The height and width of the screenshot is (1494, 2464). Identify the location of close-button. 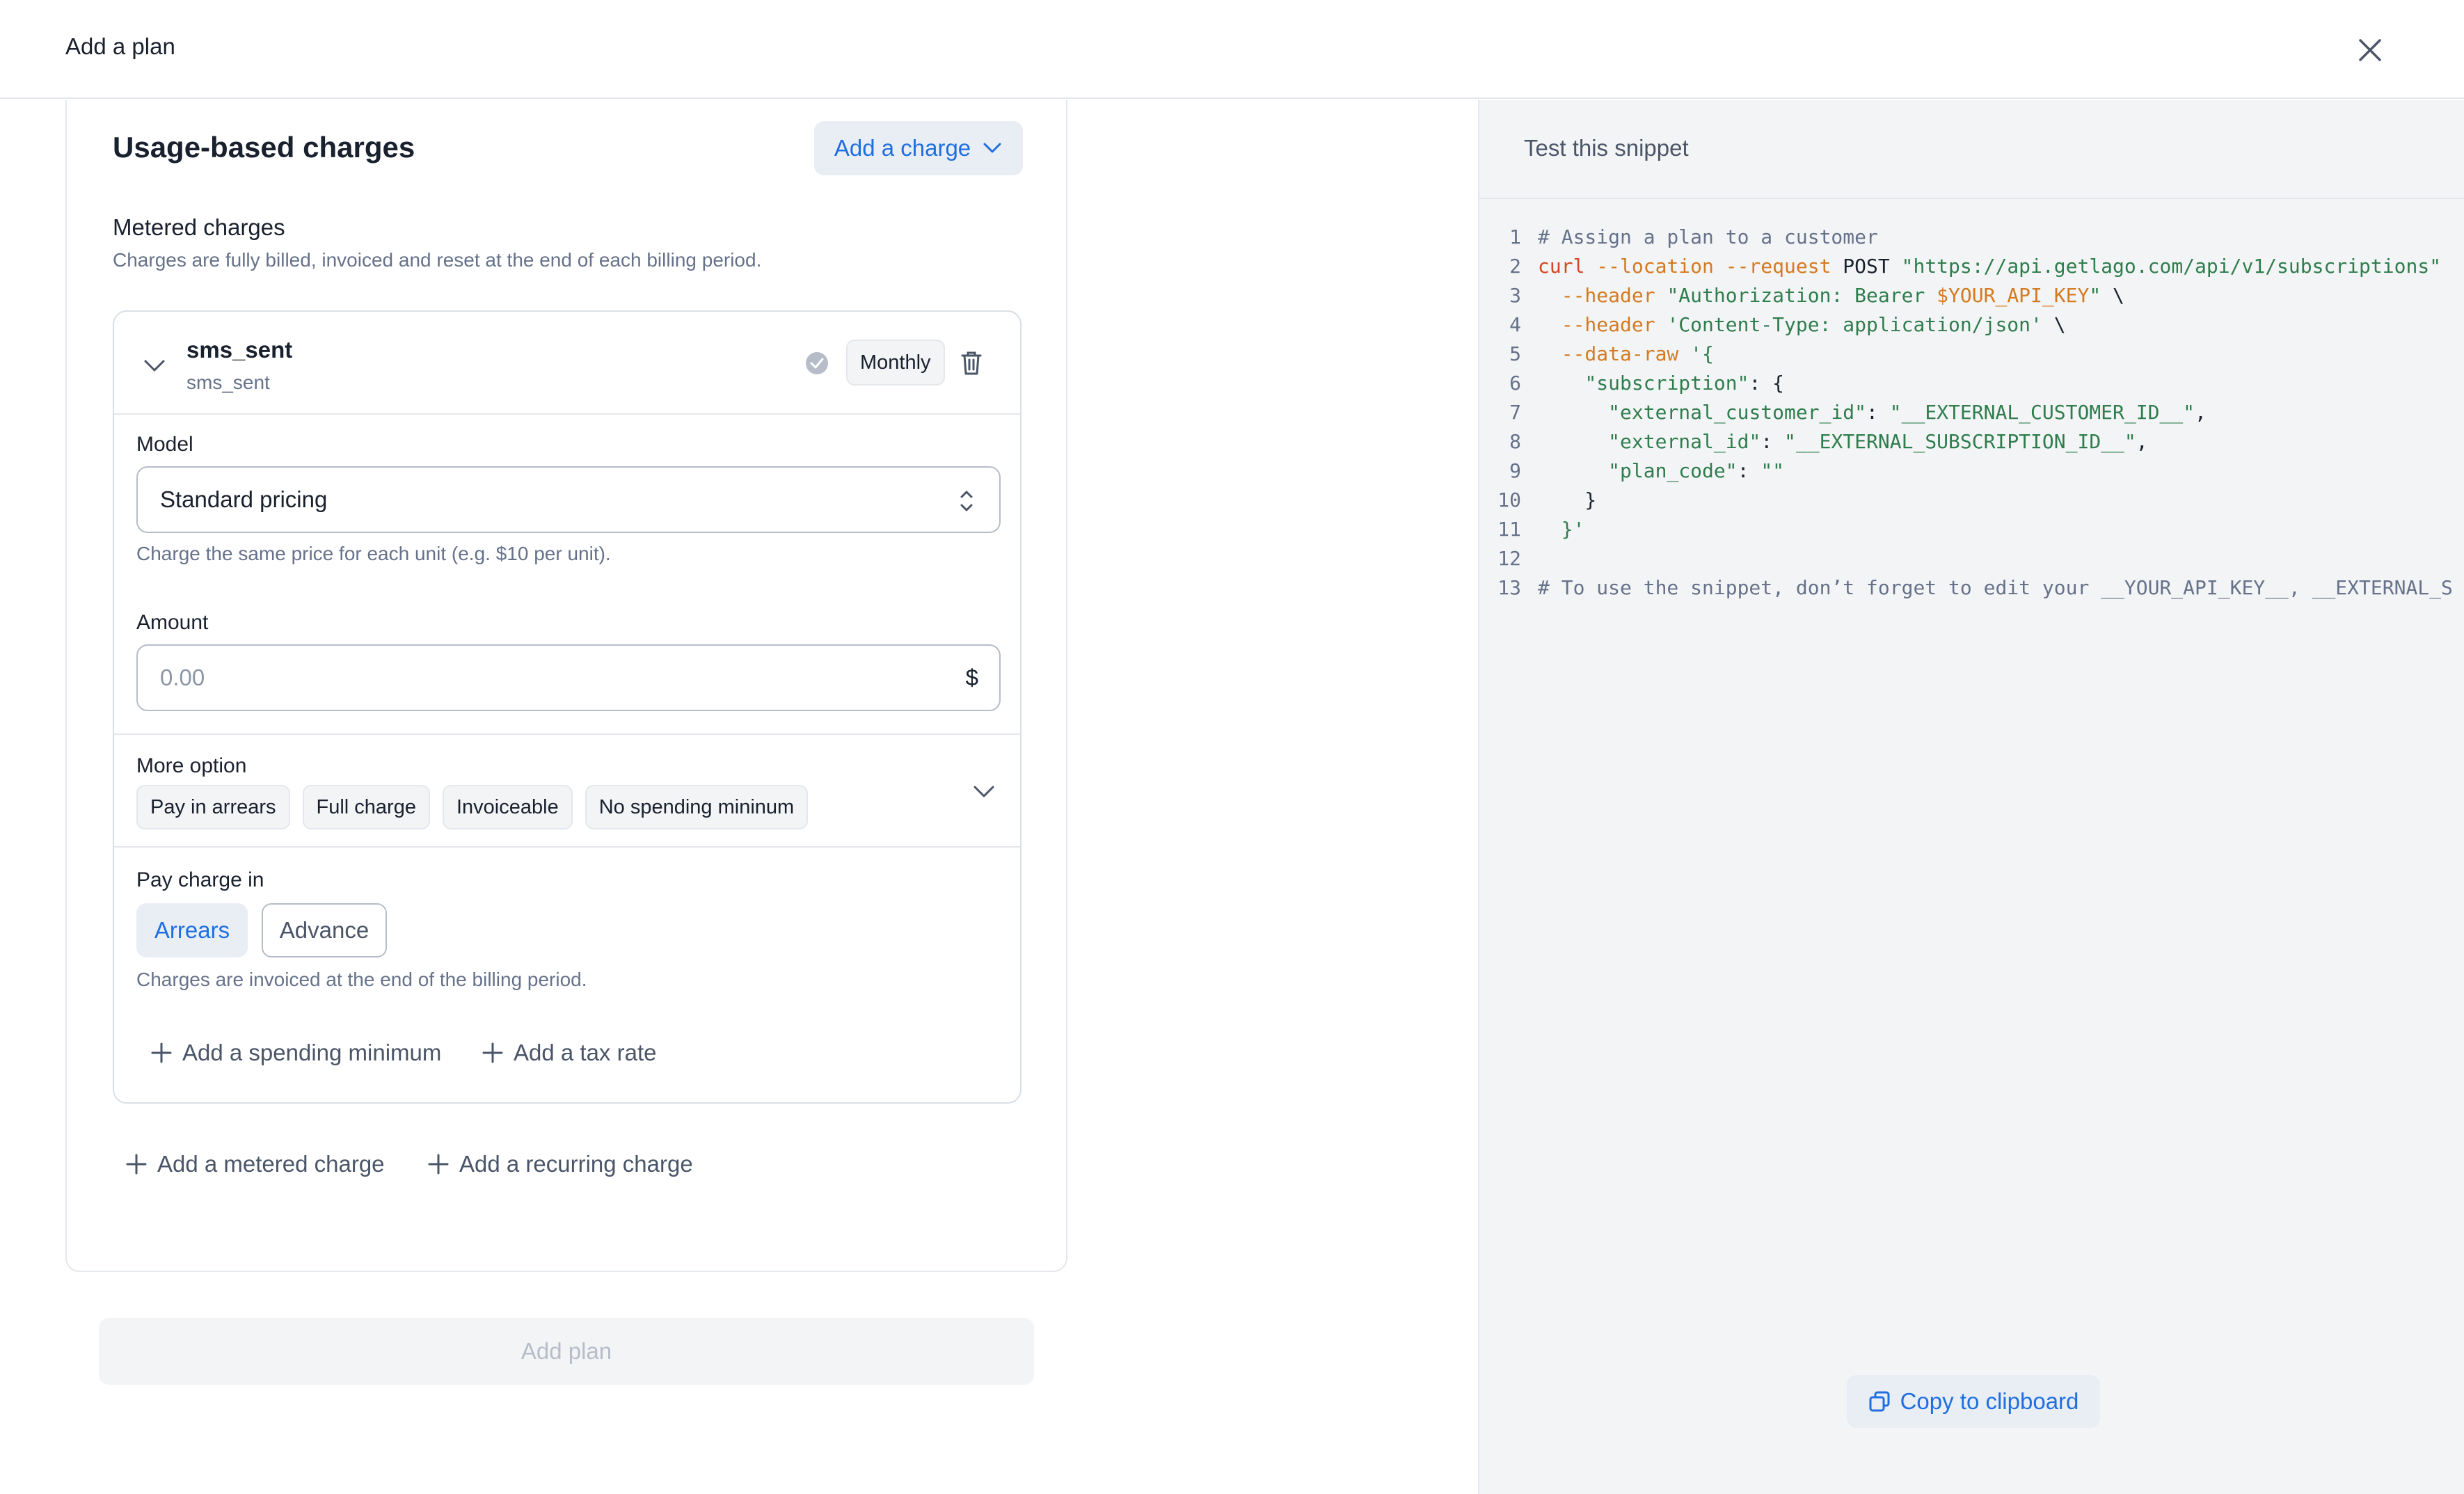
(2370, 51).